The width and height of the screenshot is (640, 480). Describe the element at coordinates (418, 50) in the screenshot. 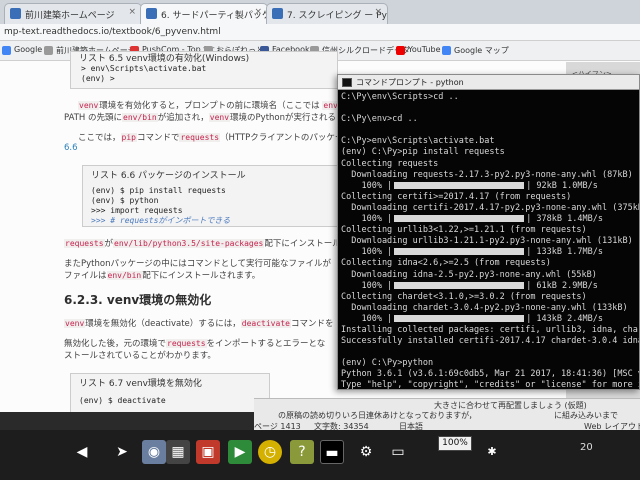

I see `bookmark-youtube: YouTube` at that location.